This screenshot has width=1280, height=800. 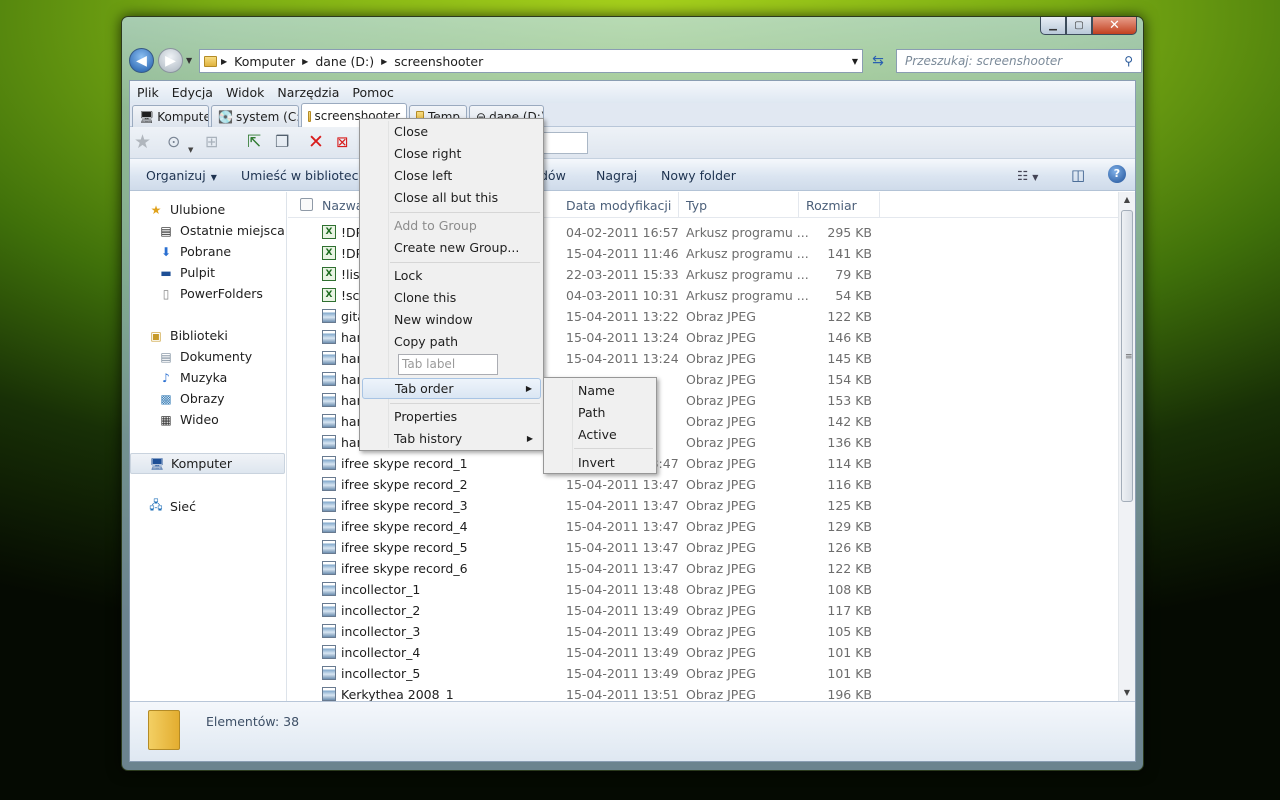 What do you see at coordinates (166, 272) in the screenshot?
I see `desktop-icon: ▬` at bounding box center [166, 272].